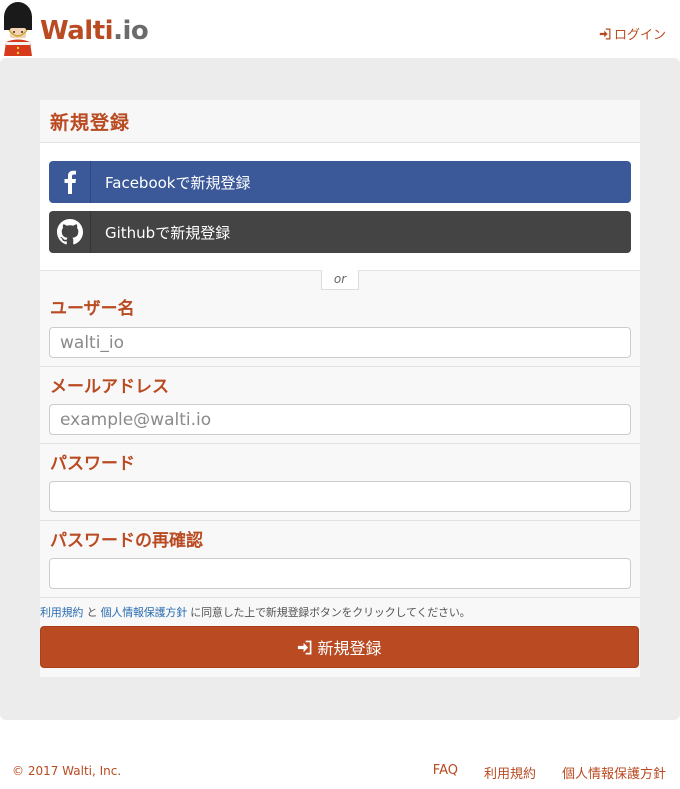  I want to click on password-confirm-label: パスワードの再確認, so click(126, 541).